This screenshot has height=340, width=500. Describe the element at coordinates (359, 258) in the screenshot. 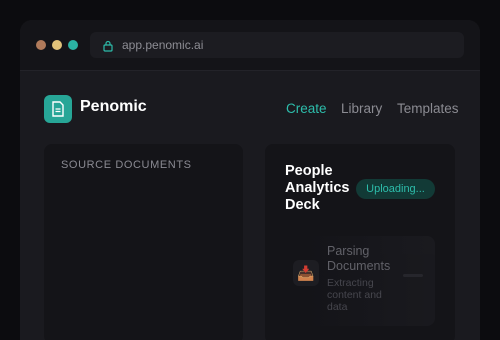

I see `step-title: Parsing Documents` at that location.